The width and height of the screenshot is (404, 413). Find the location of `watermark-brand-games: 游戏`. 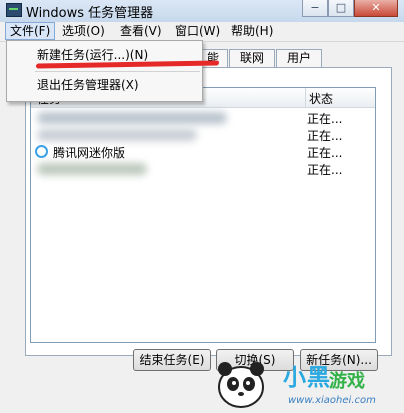

watermark-brand-games: 游戏 is located at coordinates (347, 381).